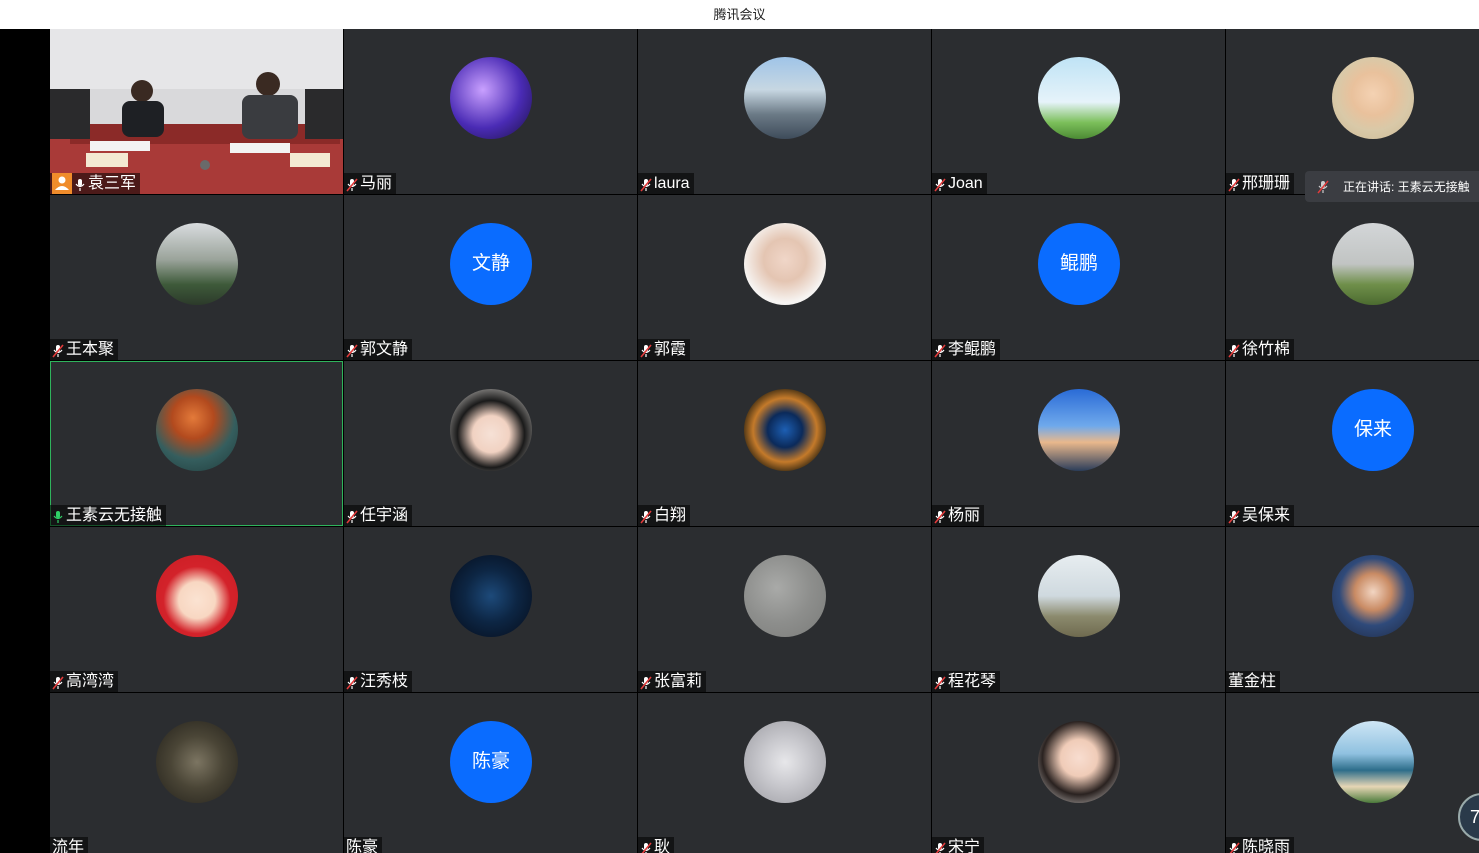 Image resolution: width=1479 pixels, height=853 pixels. I want to click on participant-nametag: 郭文静, so click(378, 349).